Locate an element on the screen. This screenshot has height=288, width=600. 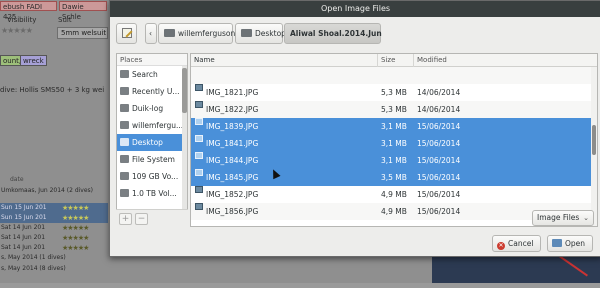
dialog-title: Open Image Files is located at coordinates (355, 9).